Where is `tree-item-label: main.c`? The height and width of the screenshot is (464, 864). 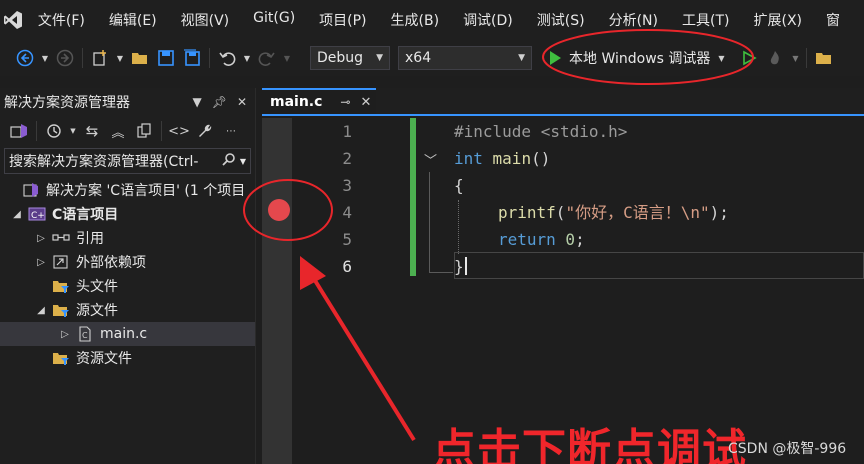 tree-item-label: main.c is located at coordinates (124, 334).